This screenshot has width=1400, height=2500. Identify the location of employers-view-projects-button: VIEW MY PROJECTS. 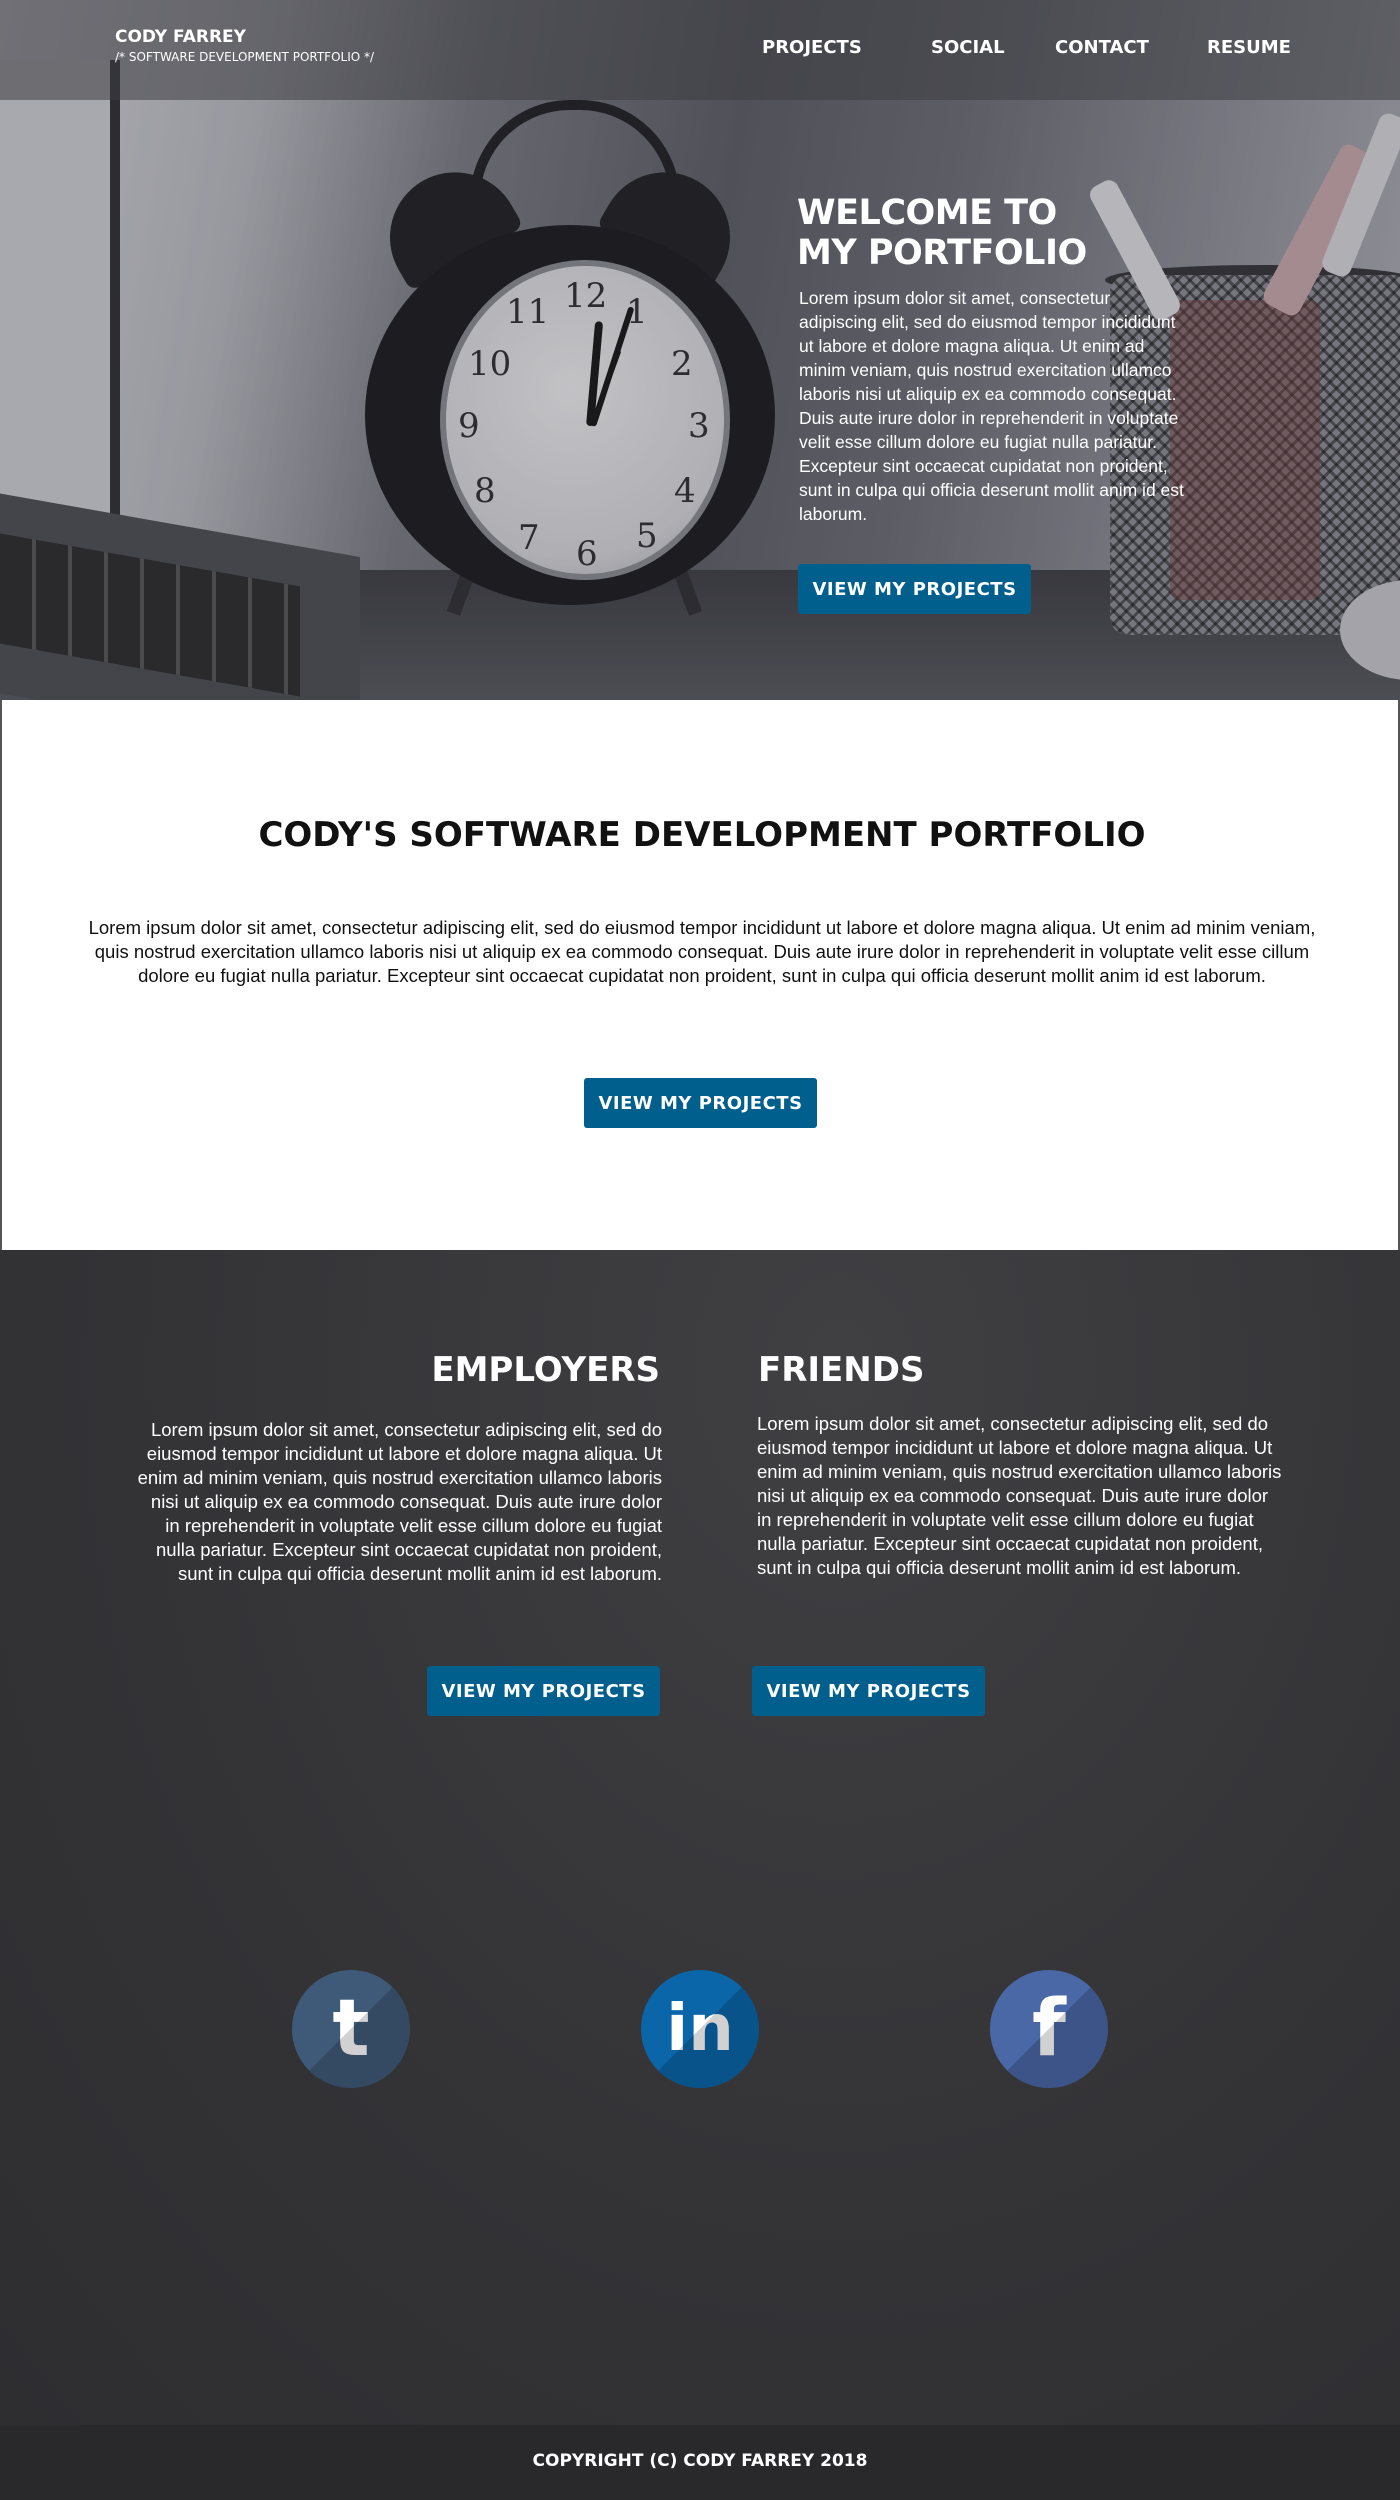
(543, 1691).